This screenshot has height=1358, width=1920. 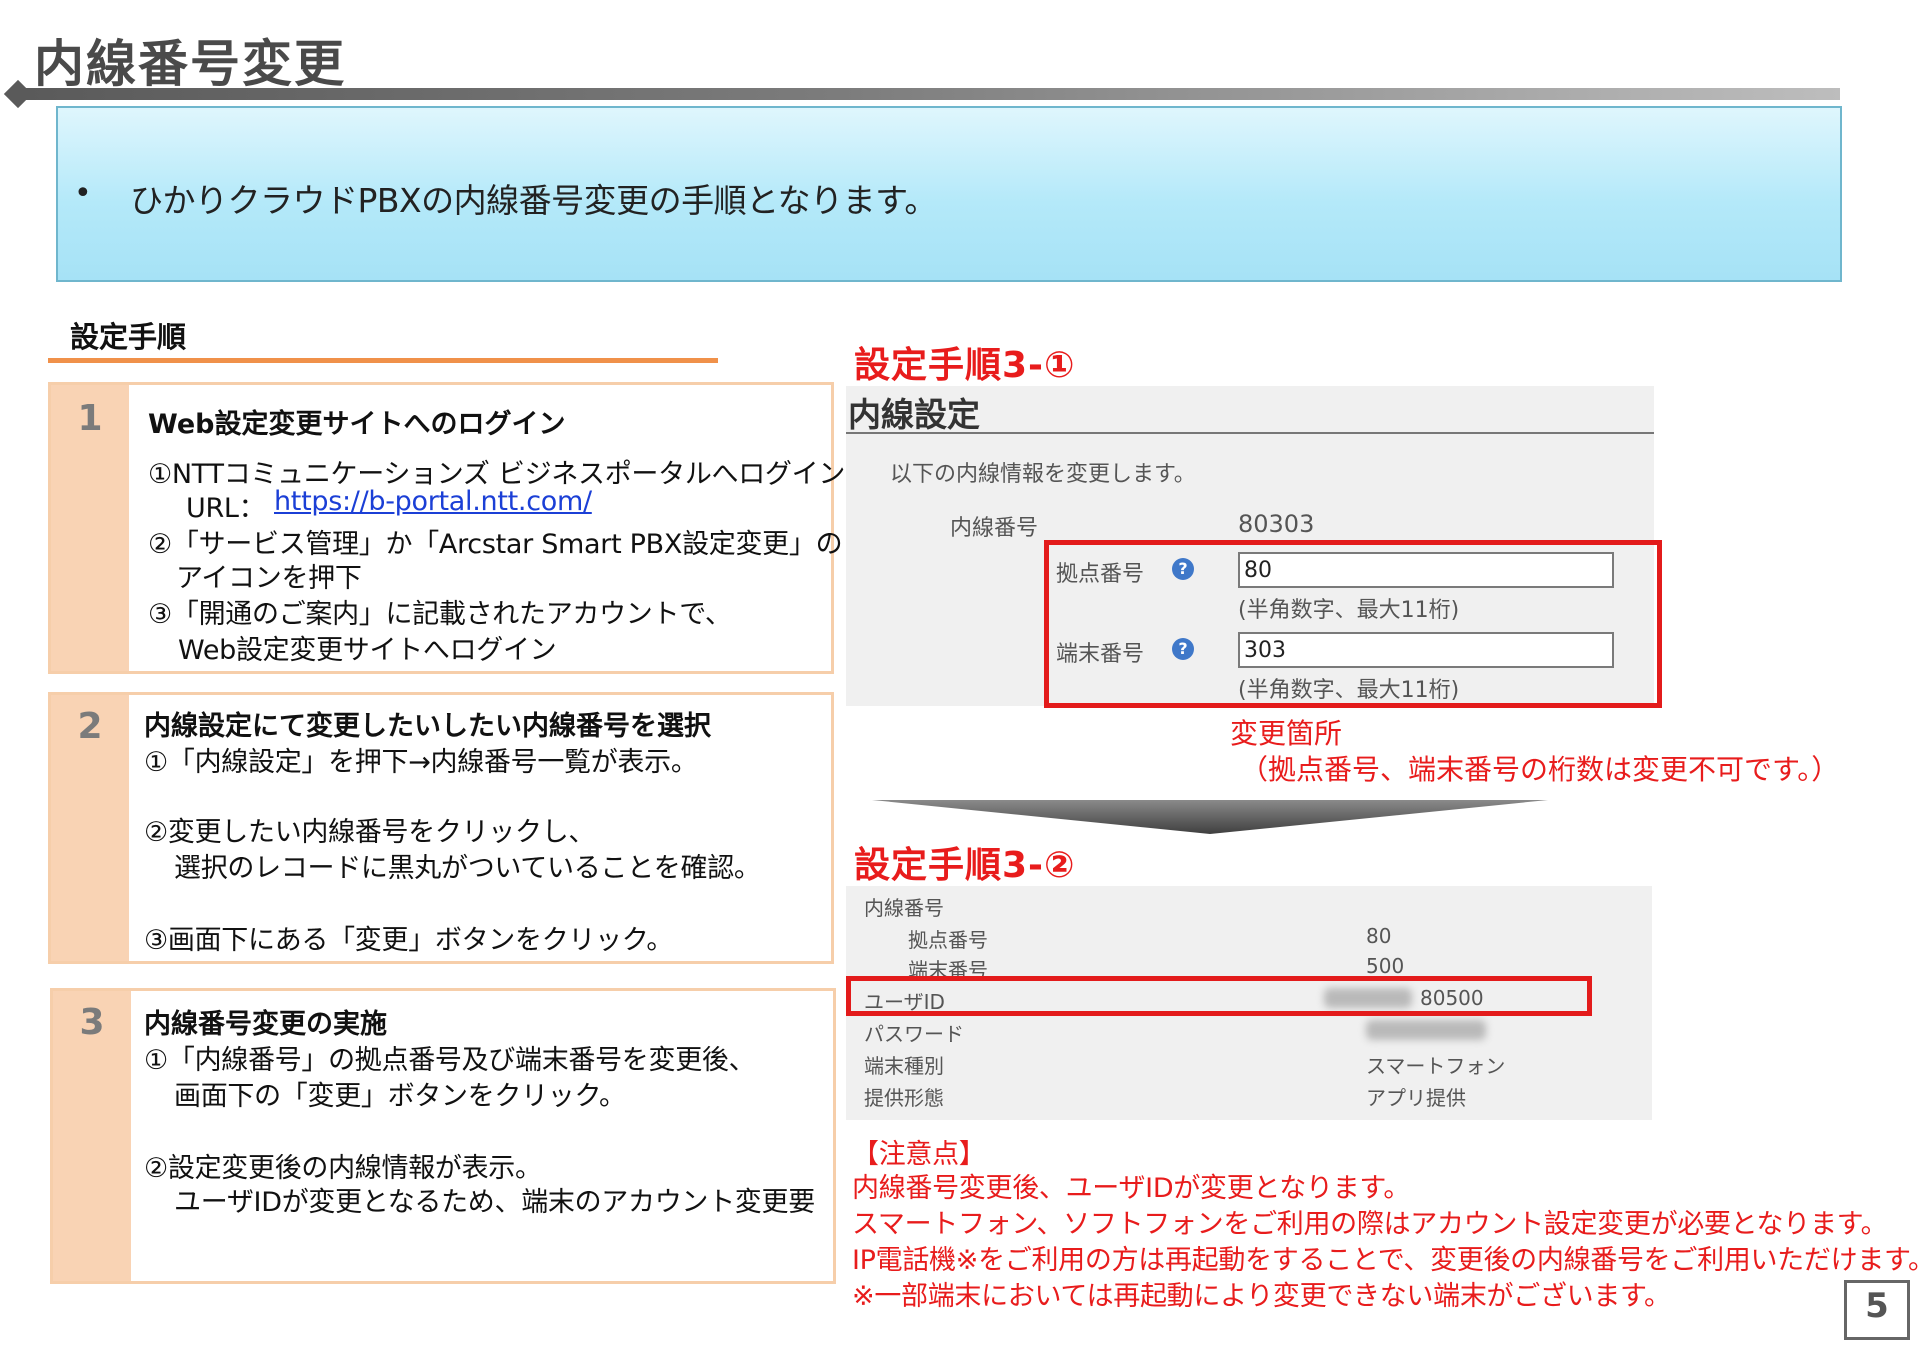 What do you see at coordinates (440, 614) in the screenshot?
I see `step-line: ③「開通のご案内」に記載されたアカウントで、` at bounding box center [440, 614].